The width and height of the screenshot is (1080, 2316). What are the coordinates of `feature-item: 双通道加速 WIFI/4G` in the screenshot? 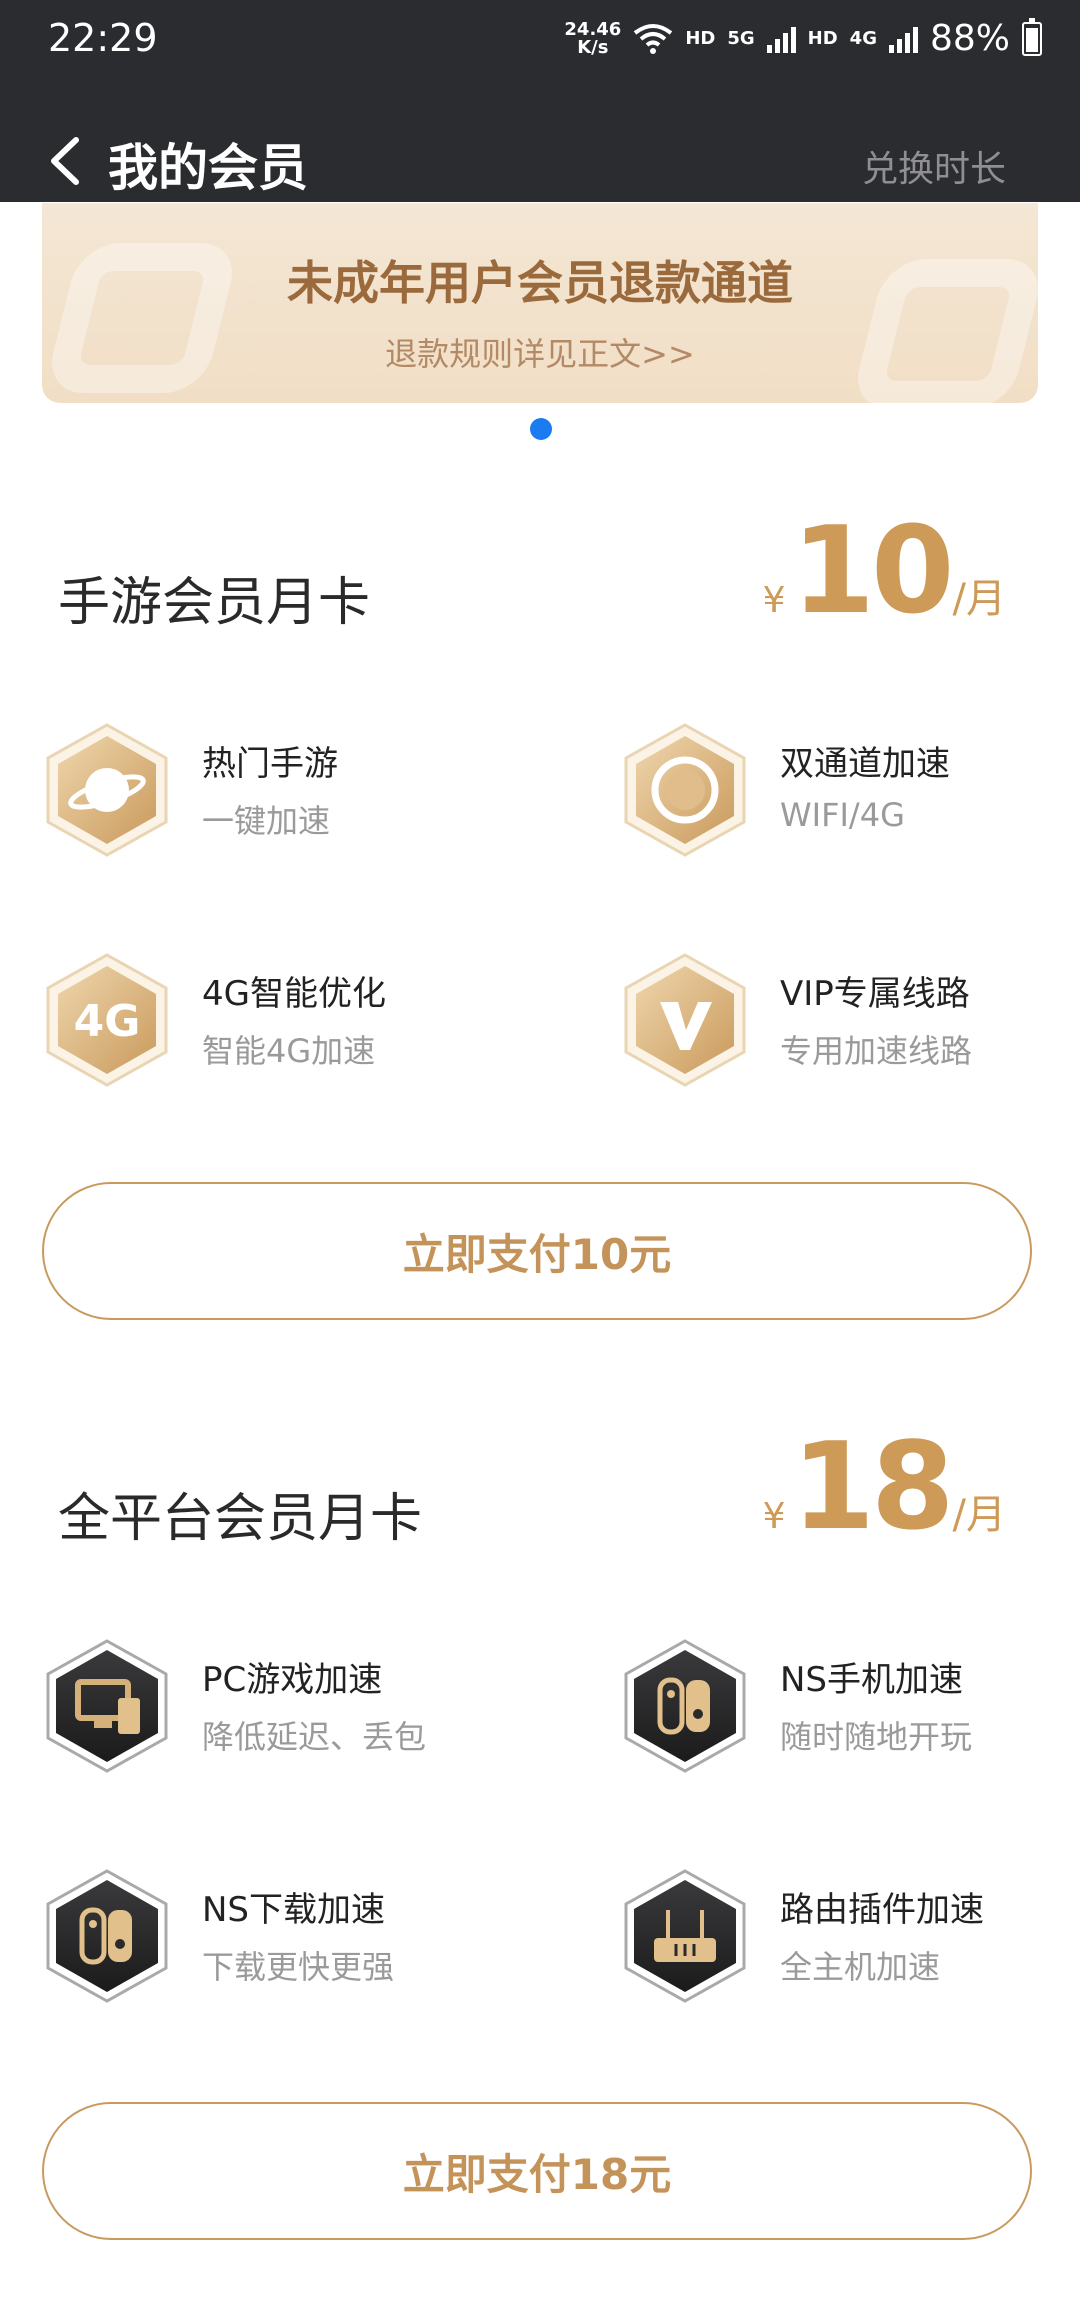 It's located at (850, 792).